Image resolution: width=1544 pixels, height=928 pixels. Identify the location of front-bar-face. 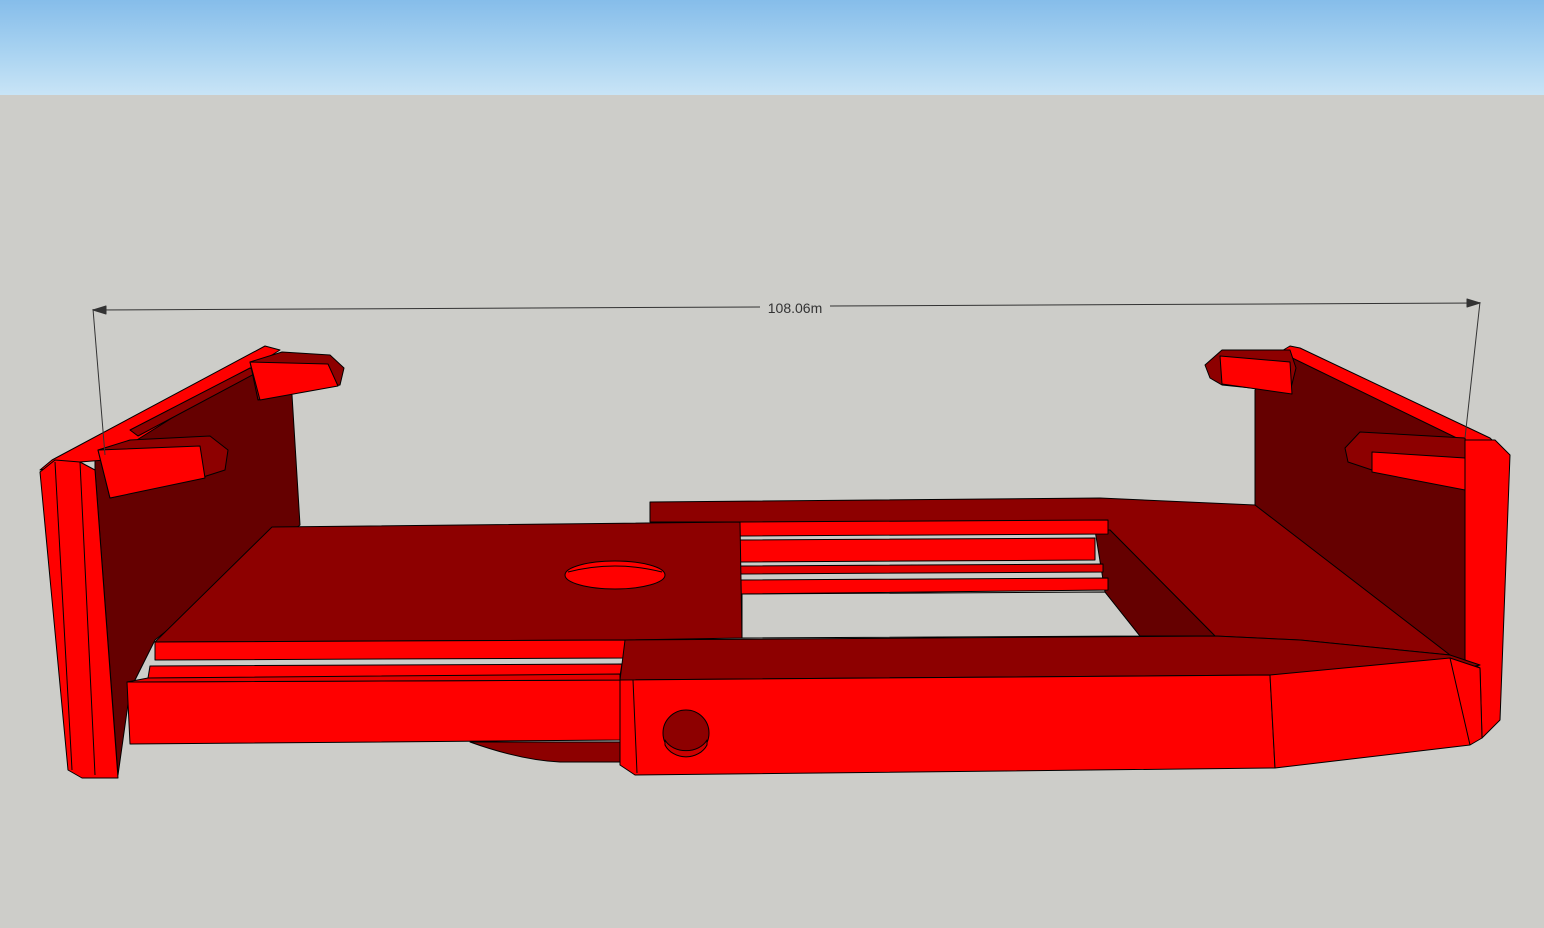
(947, 725).